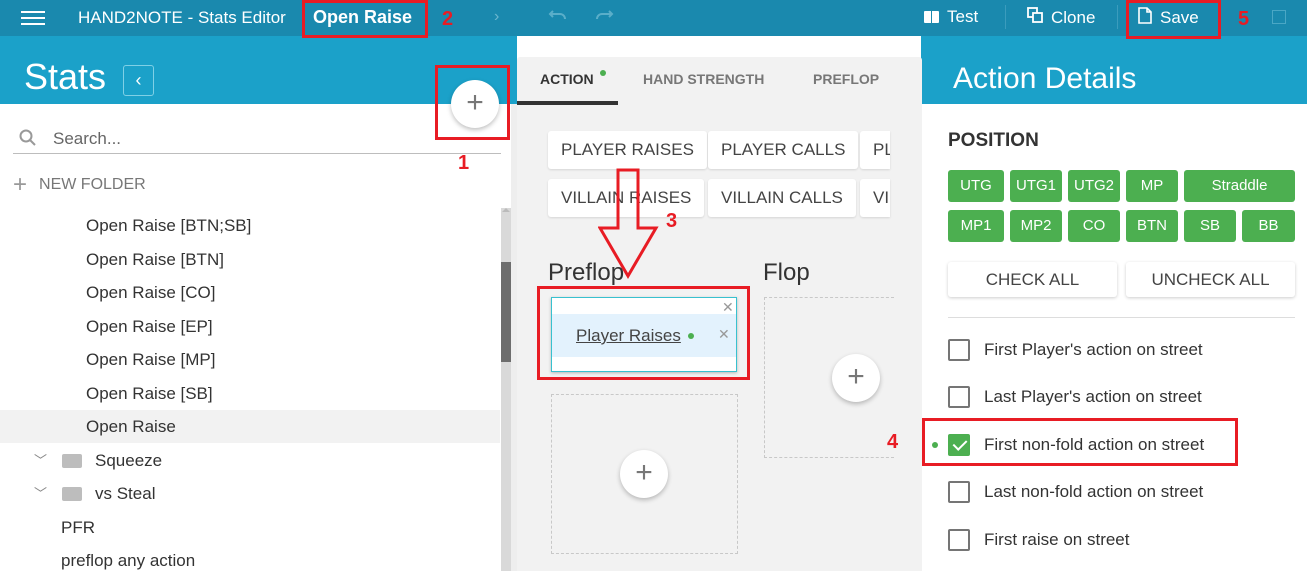 This screenshot has width=1307, height=577. I want to click on position-btn: BTN, so click(1152, 226).